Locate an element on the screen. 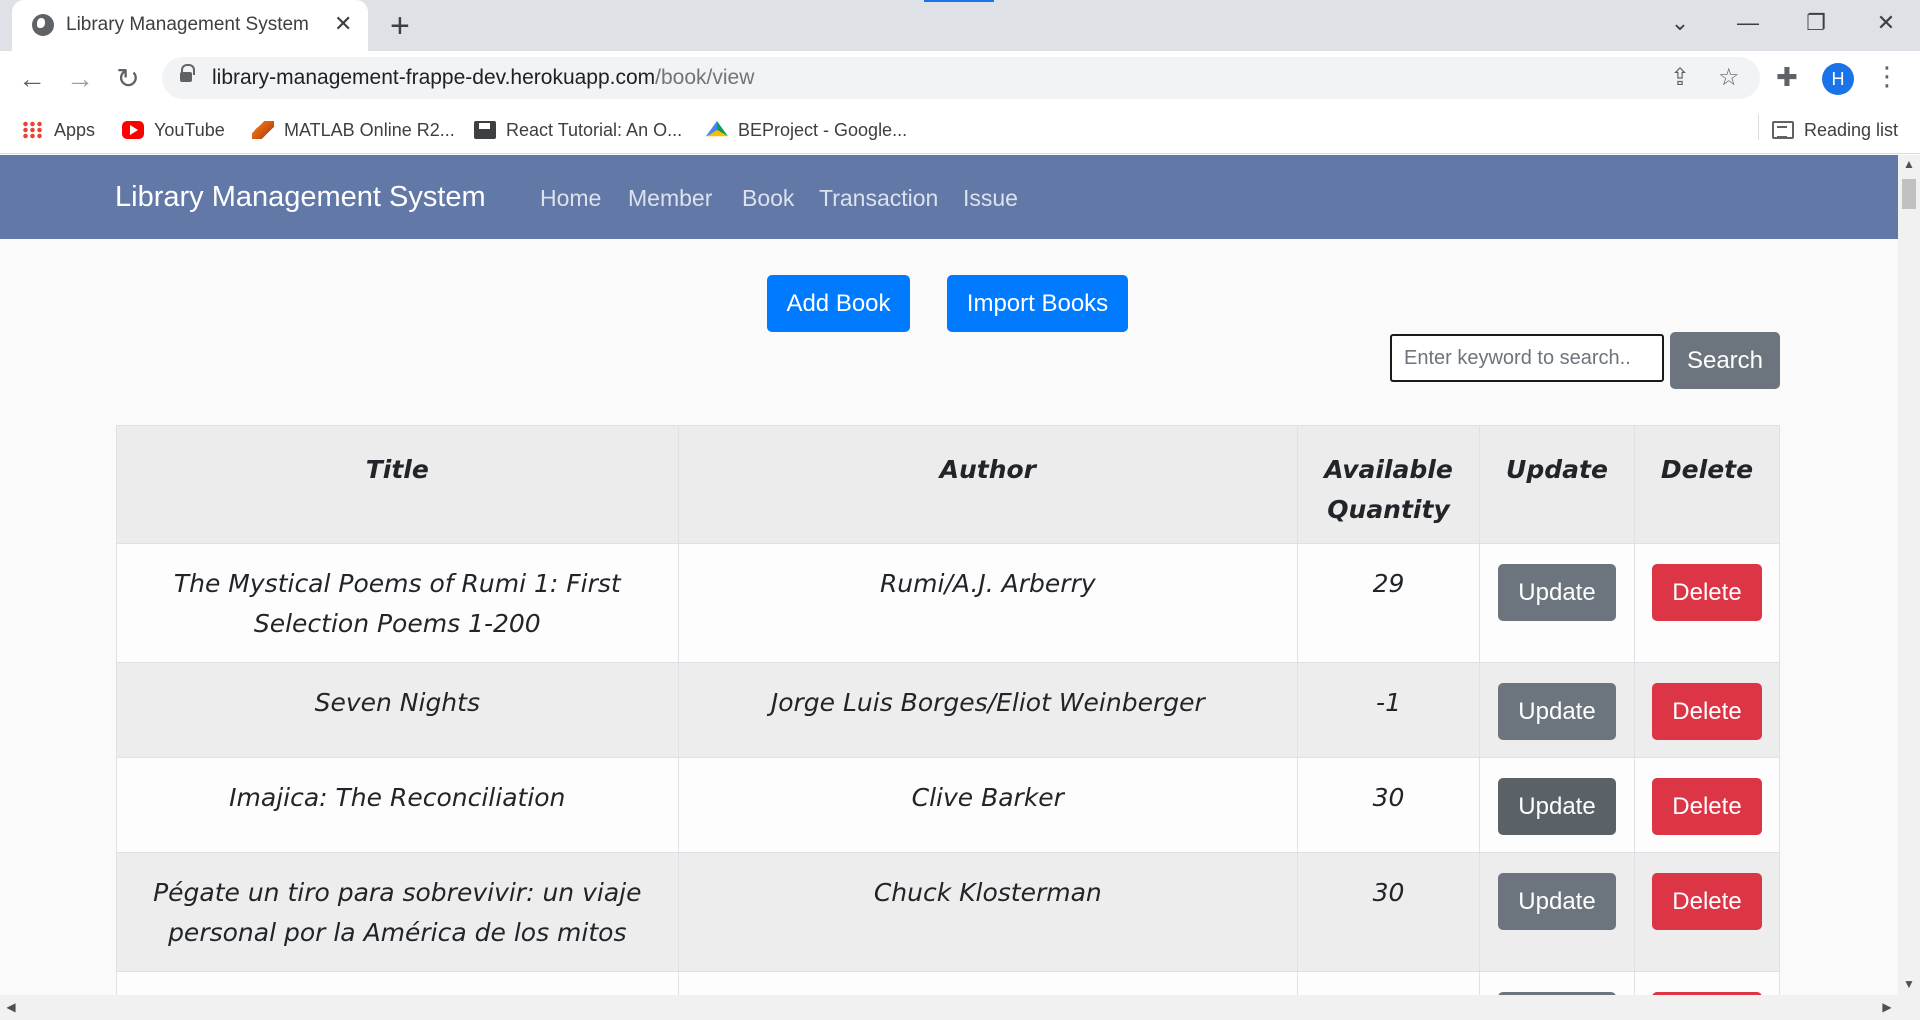 This screenshot has height=1020, width=1920. restore-icon: ❐ is located at coordinates (1816, 23).